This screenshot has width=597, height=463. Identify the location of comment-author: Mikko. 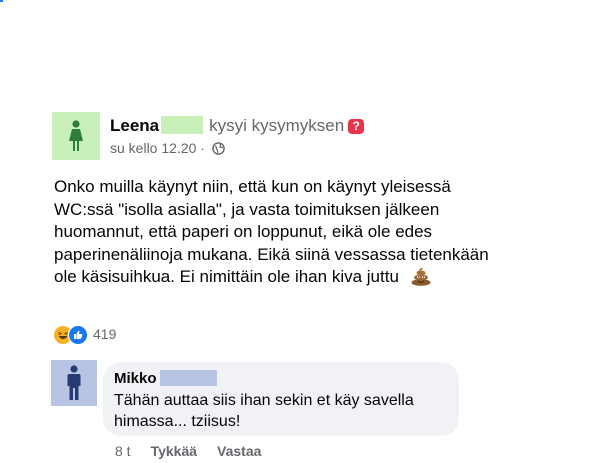
(165, 378).